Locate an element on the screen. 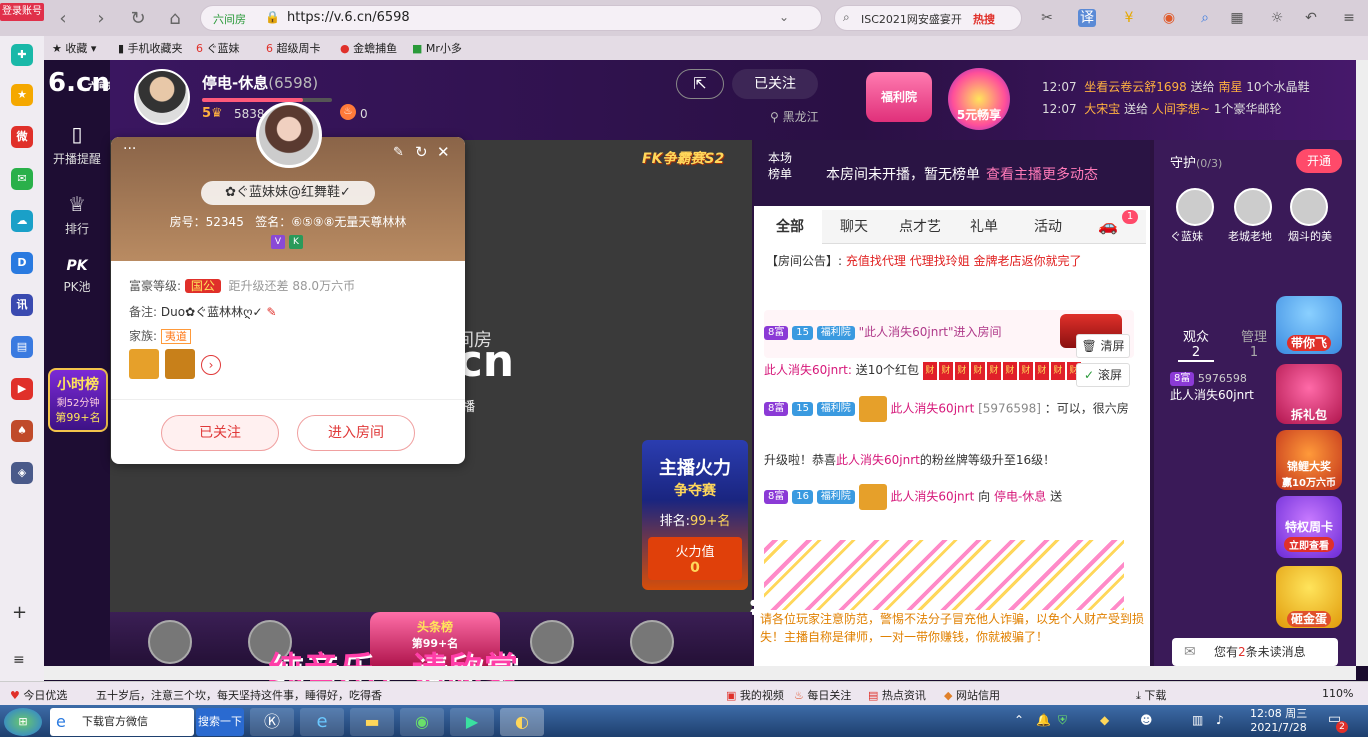 This screenshot has height=737, width=1368. weibo-app-icon: 微 is located at coordinates (22, 137).